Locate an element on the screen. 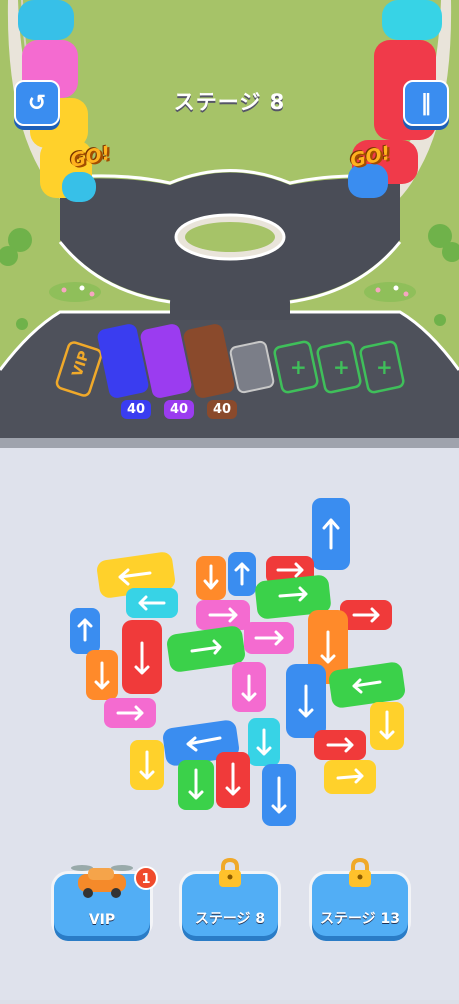 The image size is (459, 1004). slot-count-2: 40 is located at coordinates (179, 409).